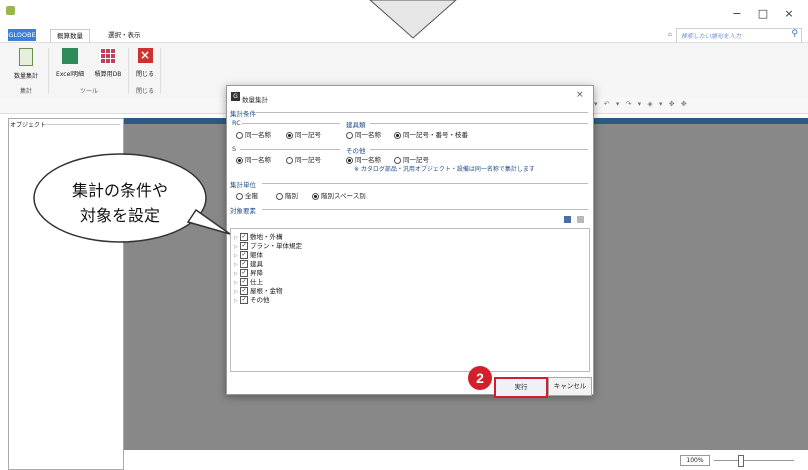  What do you see at coordinates (291, 196) in the screenshot?
I see `unit-option-label: 階別` at bounding box center [291, 196].